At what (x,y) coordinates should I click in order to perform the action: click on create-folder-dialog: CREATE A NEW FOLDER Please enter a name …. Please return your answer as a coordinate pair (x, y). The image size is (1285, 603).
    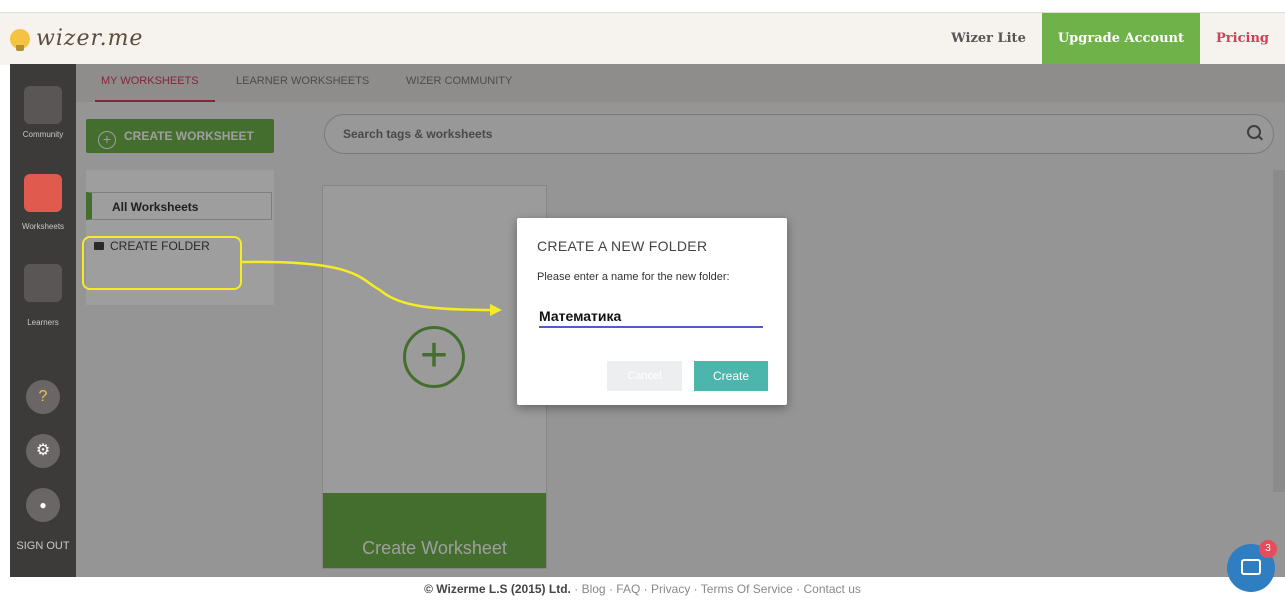
    Looking at the image, I should click on (652, 311).